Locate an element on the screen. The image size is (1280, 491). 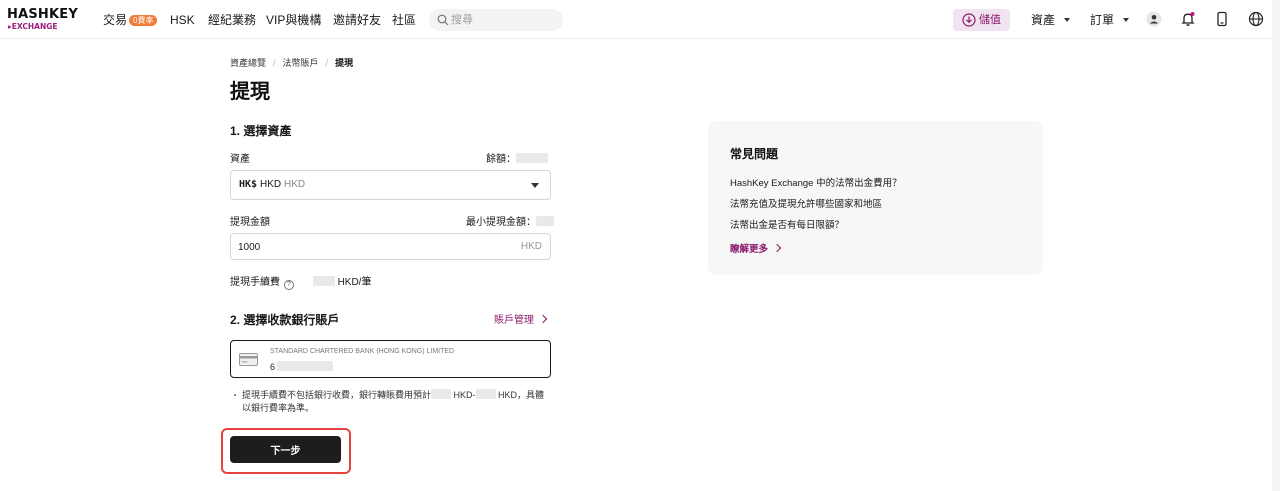
asset-select: HK$ HKD HKD is located at coordinates (390, 185).